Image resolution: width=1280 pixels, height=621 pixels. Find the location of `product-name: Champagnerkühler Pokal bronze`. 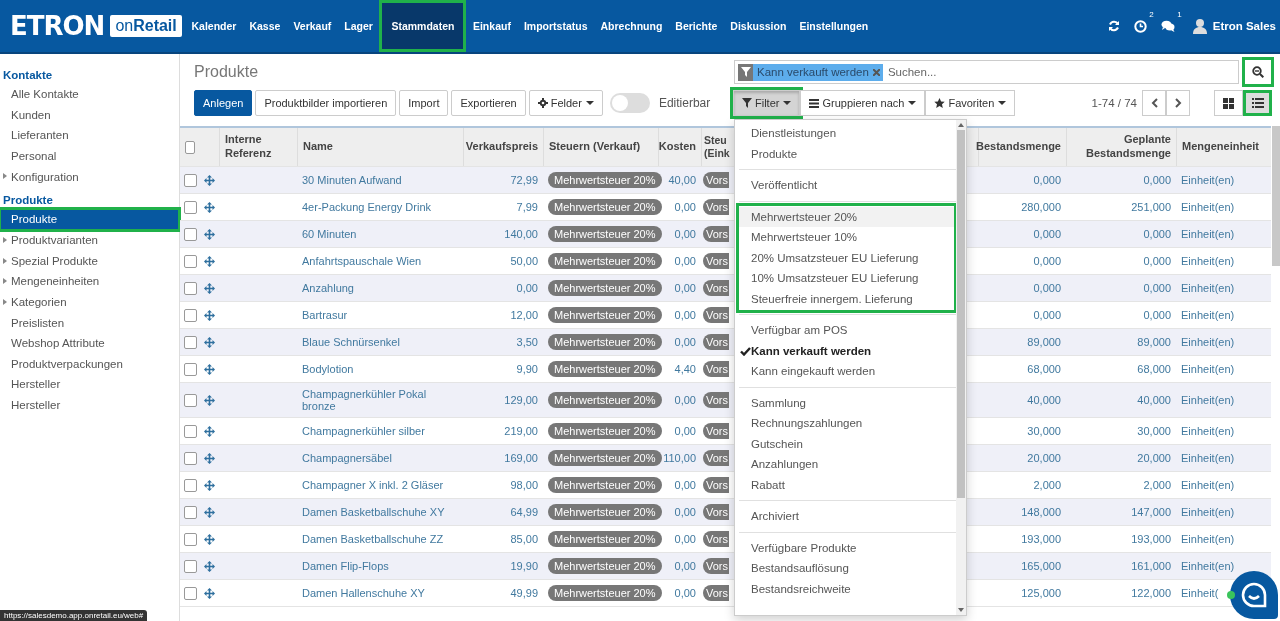

product-name: Champagnerkühler Pokal bronze is located at coordinates (365, 400).